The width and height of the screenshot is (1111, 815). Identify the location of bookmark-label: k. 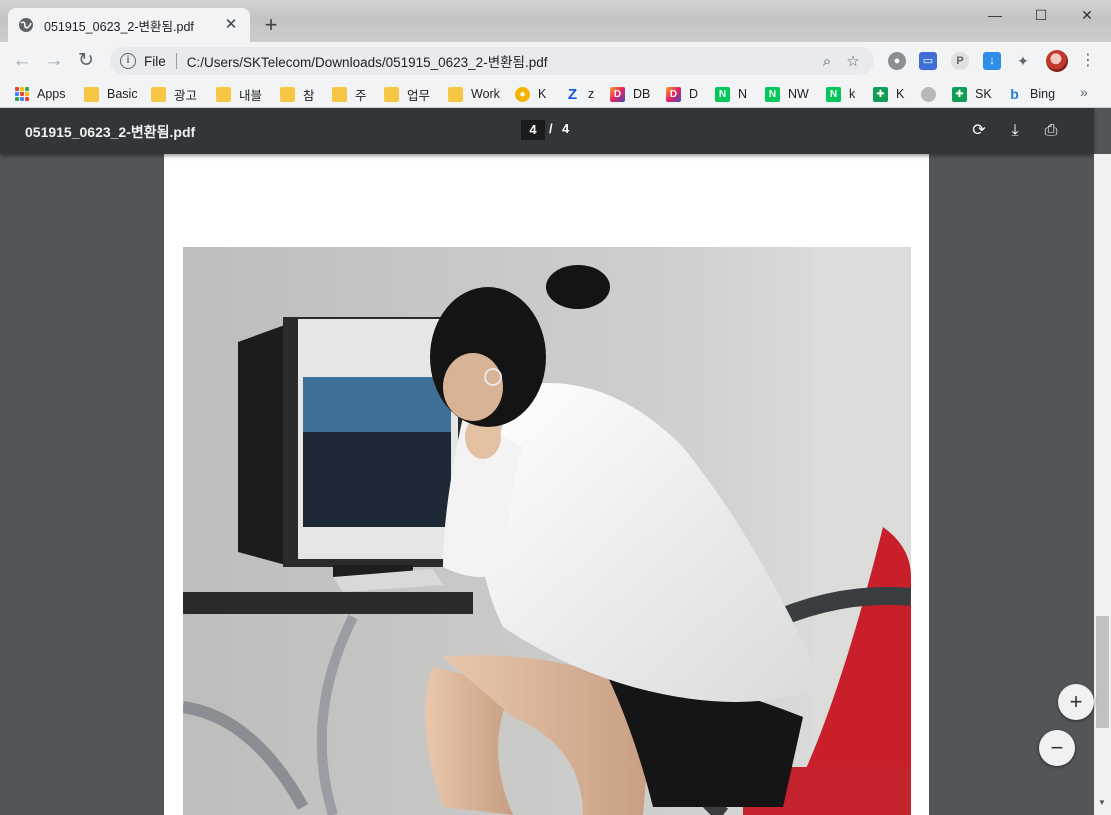
(852, 94).